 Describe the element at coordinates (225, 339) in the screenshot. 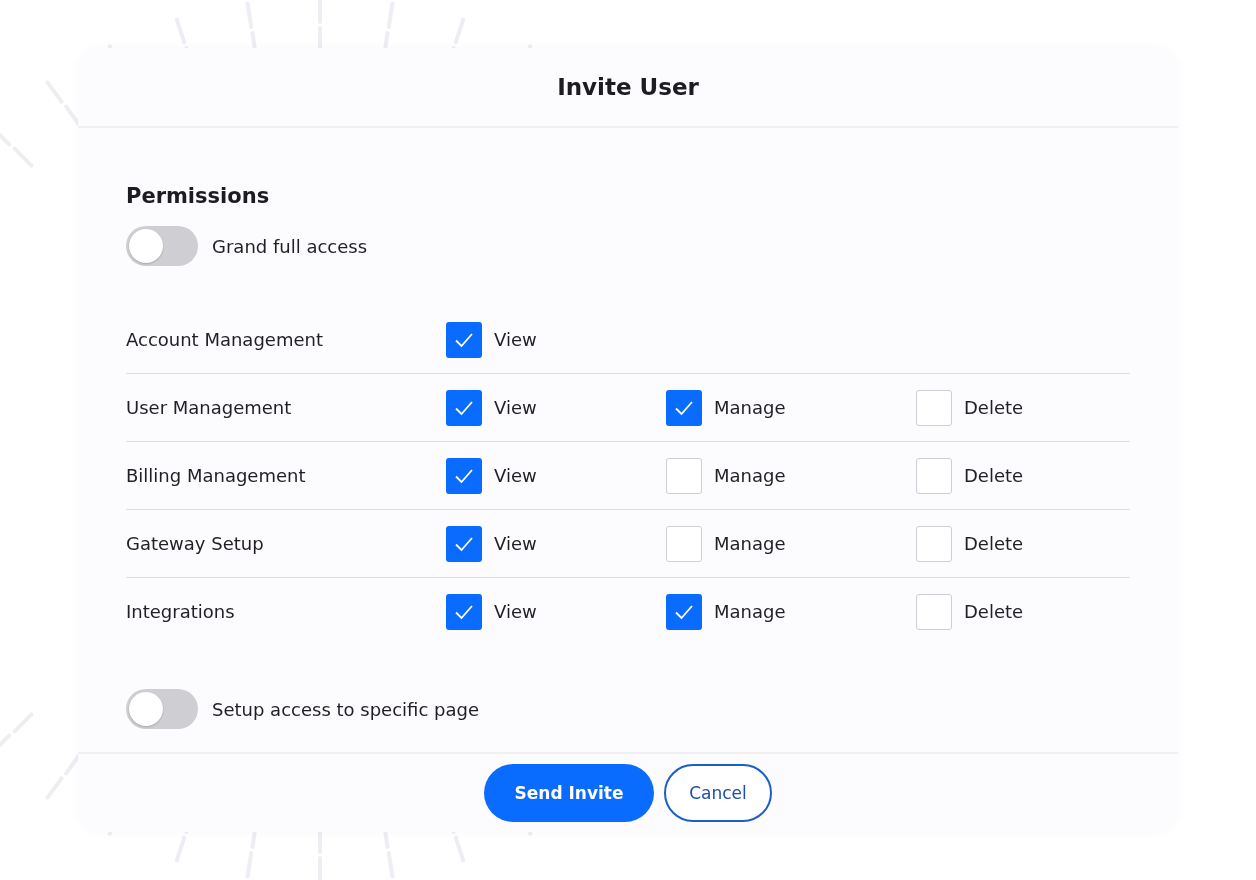

I see `permission-name: Account Management` at that location.